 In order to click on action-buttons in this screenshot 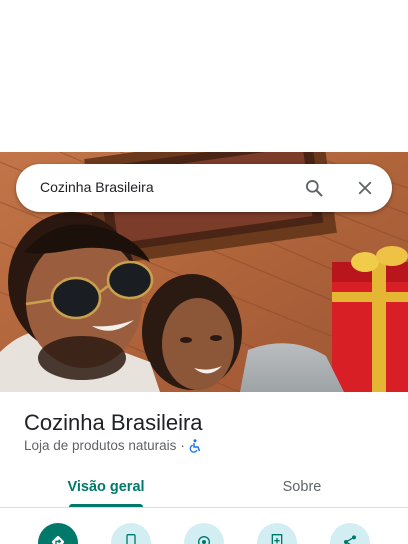, I will do `click(204, 532)`.